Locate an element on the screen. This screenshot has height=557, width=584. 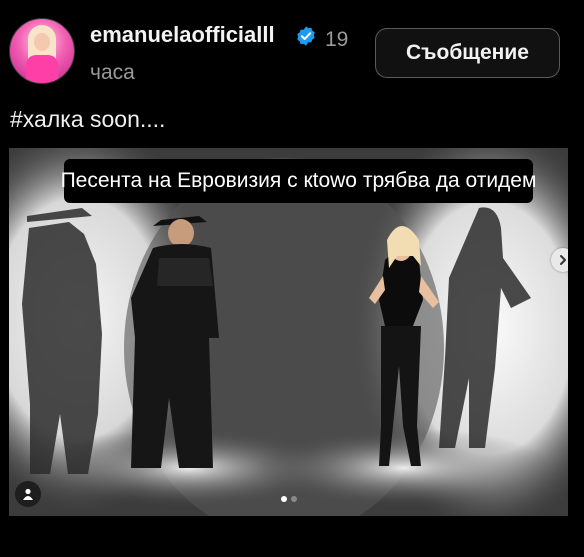
message-button: Съобщение is located at coordinates (467, 53).